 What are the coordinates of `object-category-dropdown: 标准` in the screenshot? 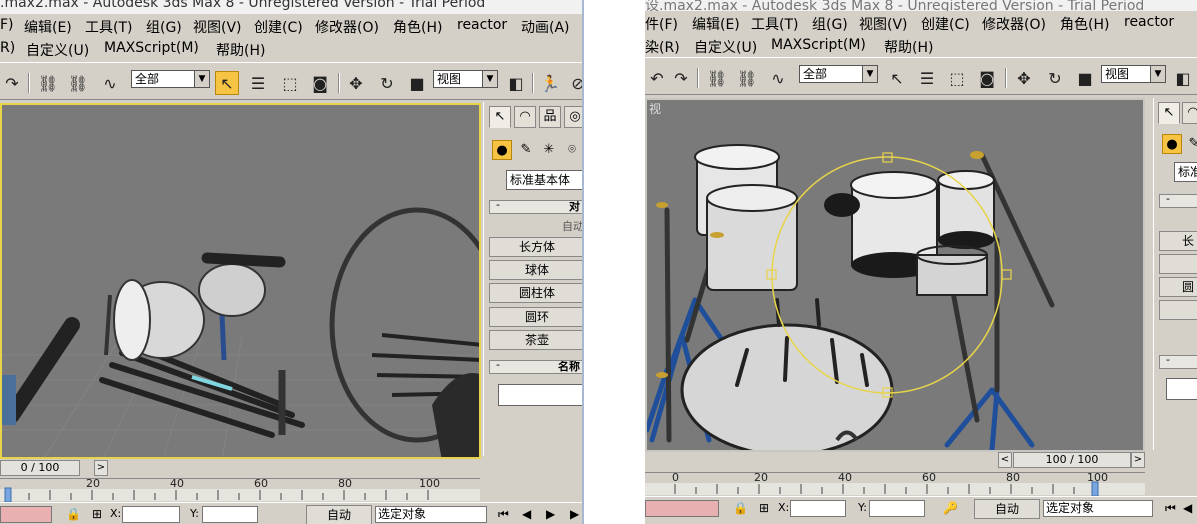 It's located at (1185, 172).